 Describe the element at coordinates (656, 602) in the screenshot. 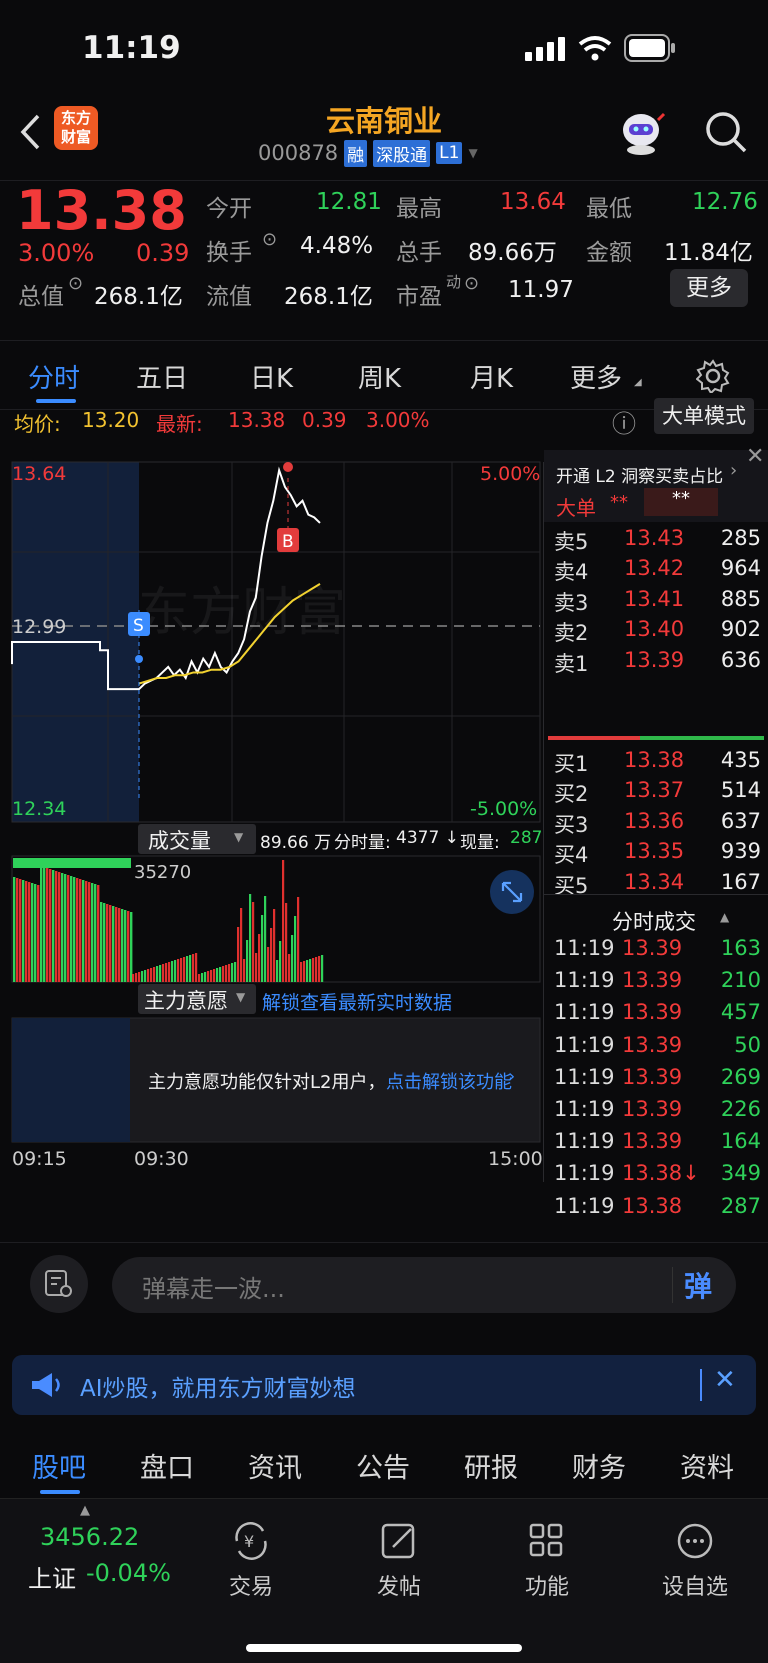

I see `ask-row: 卖3 13.41 885` at that location.